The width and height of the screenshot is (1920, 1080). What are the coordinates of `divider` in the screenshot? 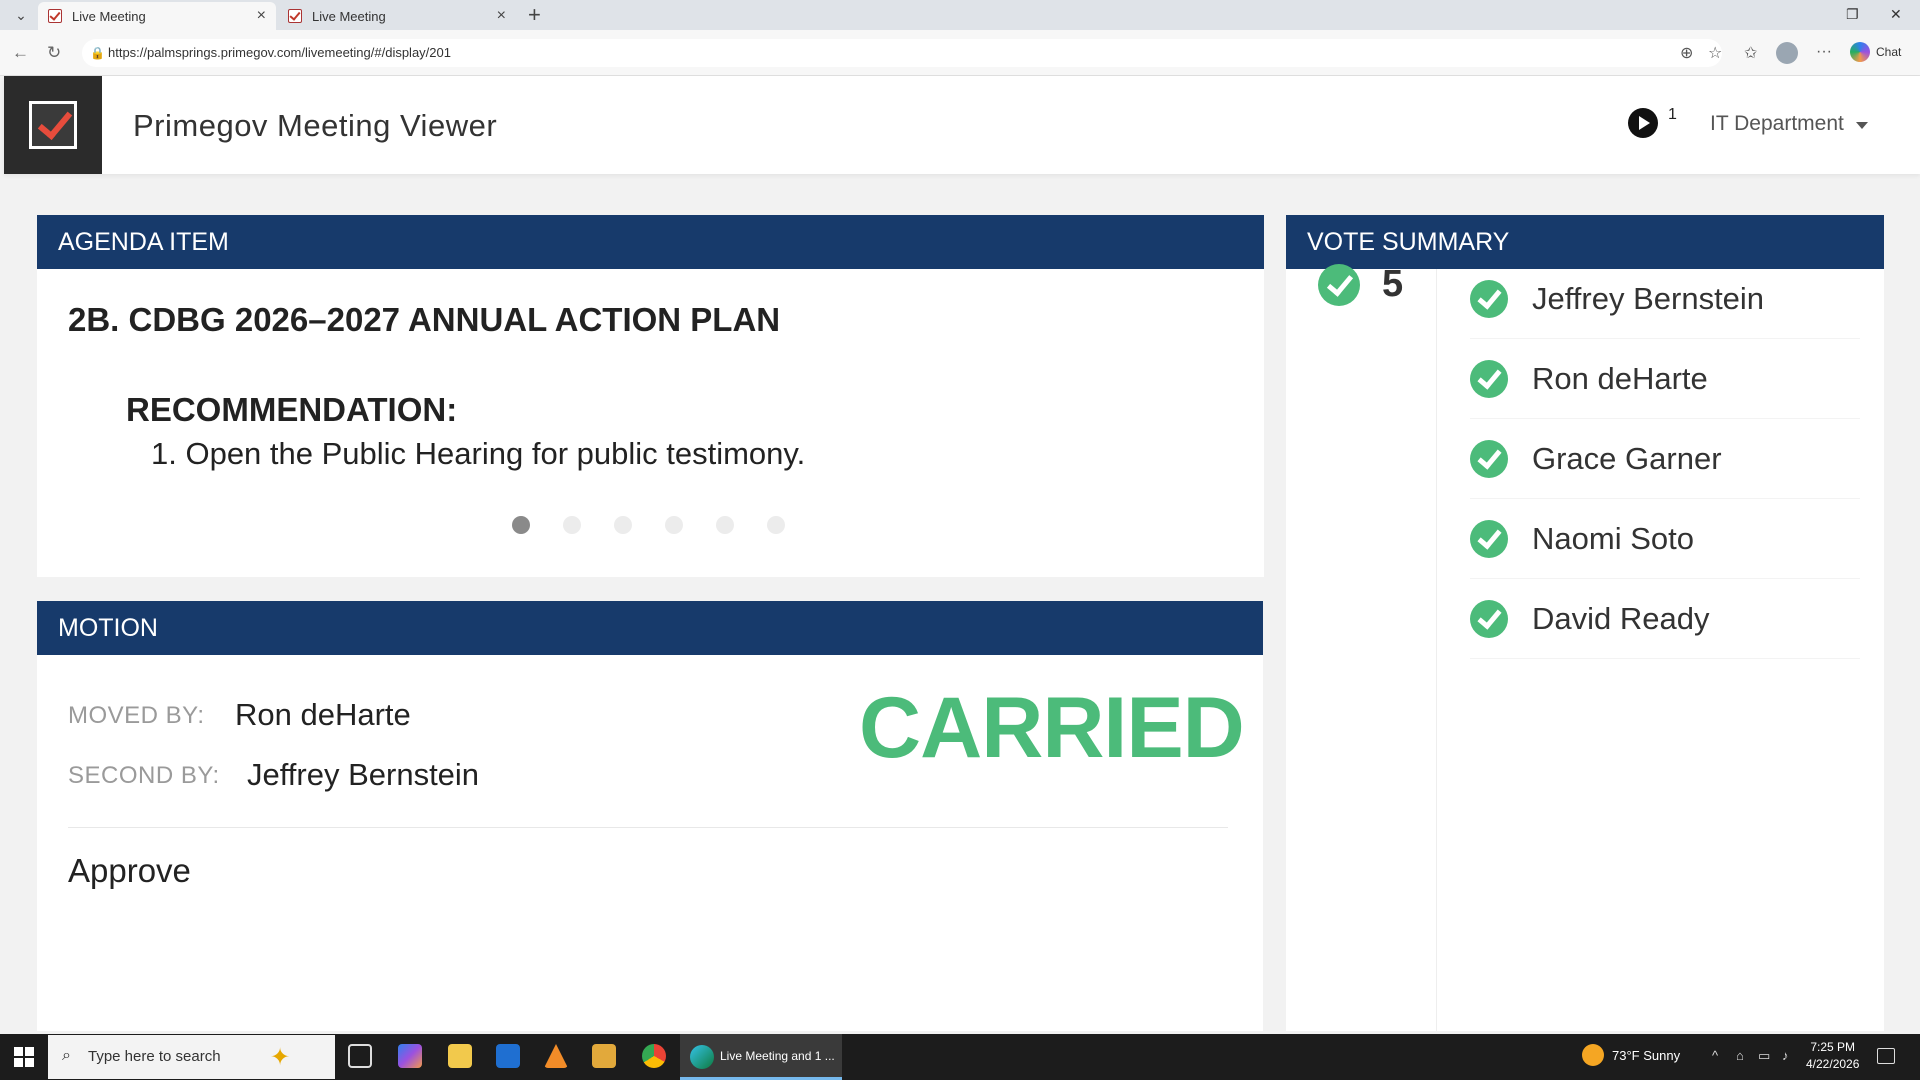 It's located at (1436, 650).